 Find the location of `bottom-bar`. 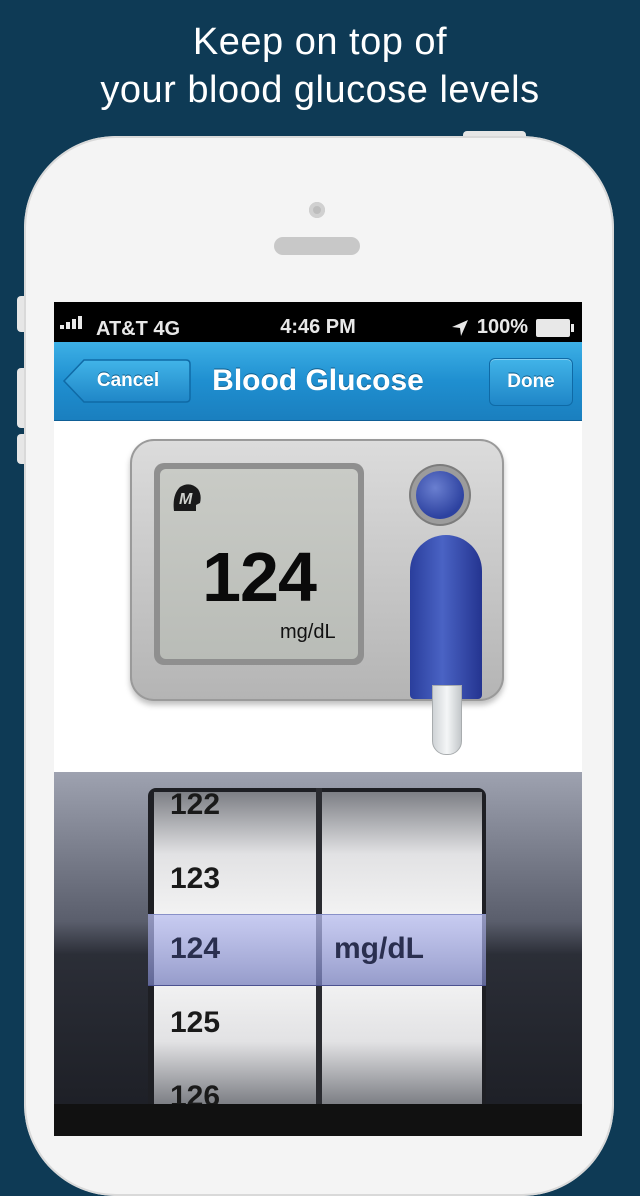

bottom-bar is located at coordinates (318, 1120).